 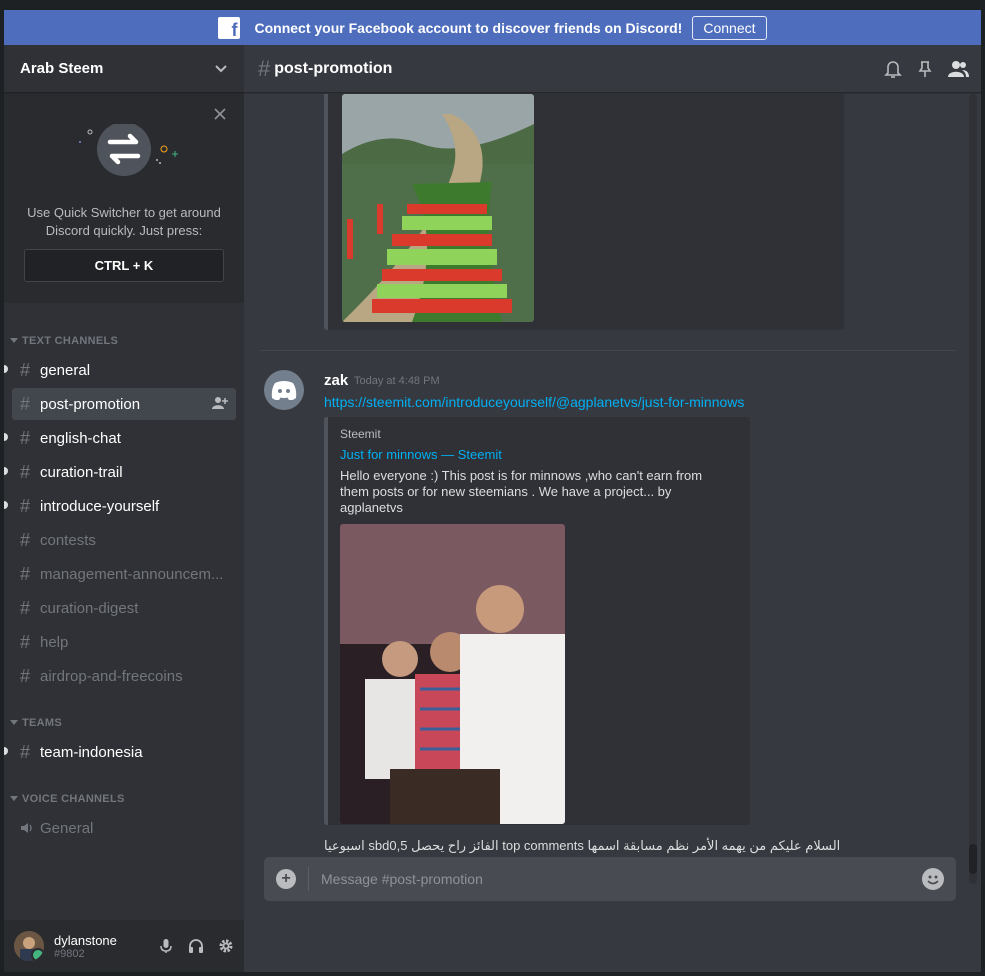 What do you see at coordinates (124, 828) in the screenshot?
I see `voice-channel-general: General` at bounding box center [124, 828].